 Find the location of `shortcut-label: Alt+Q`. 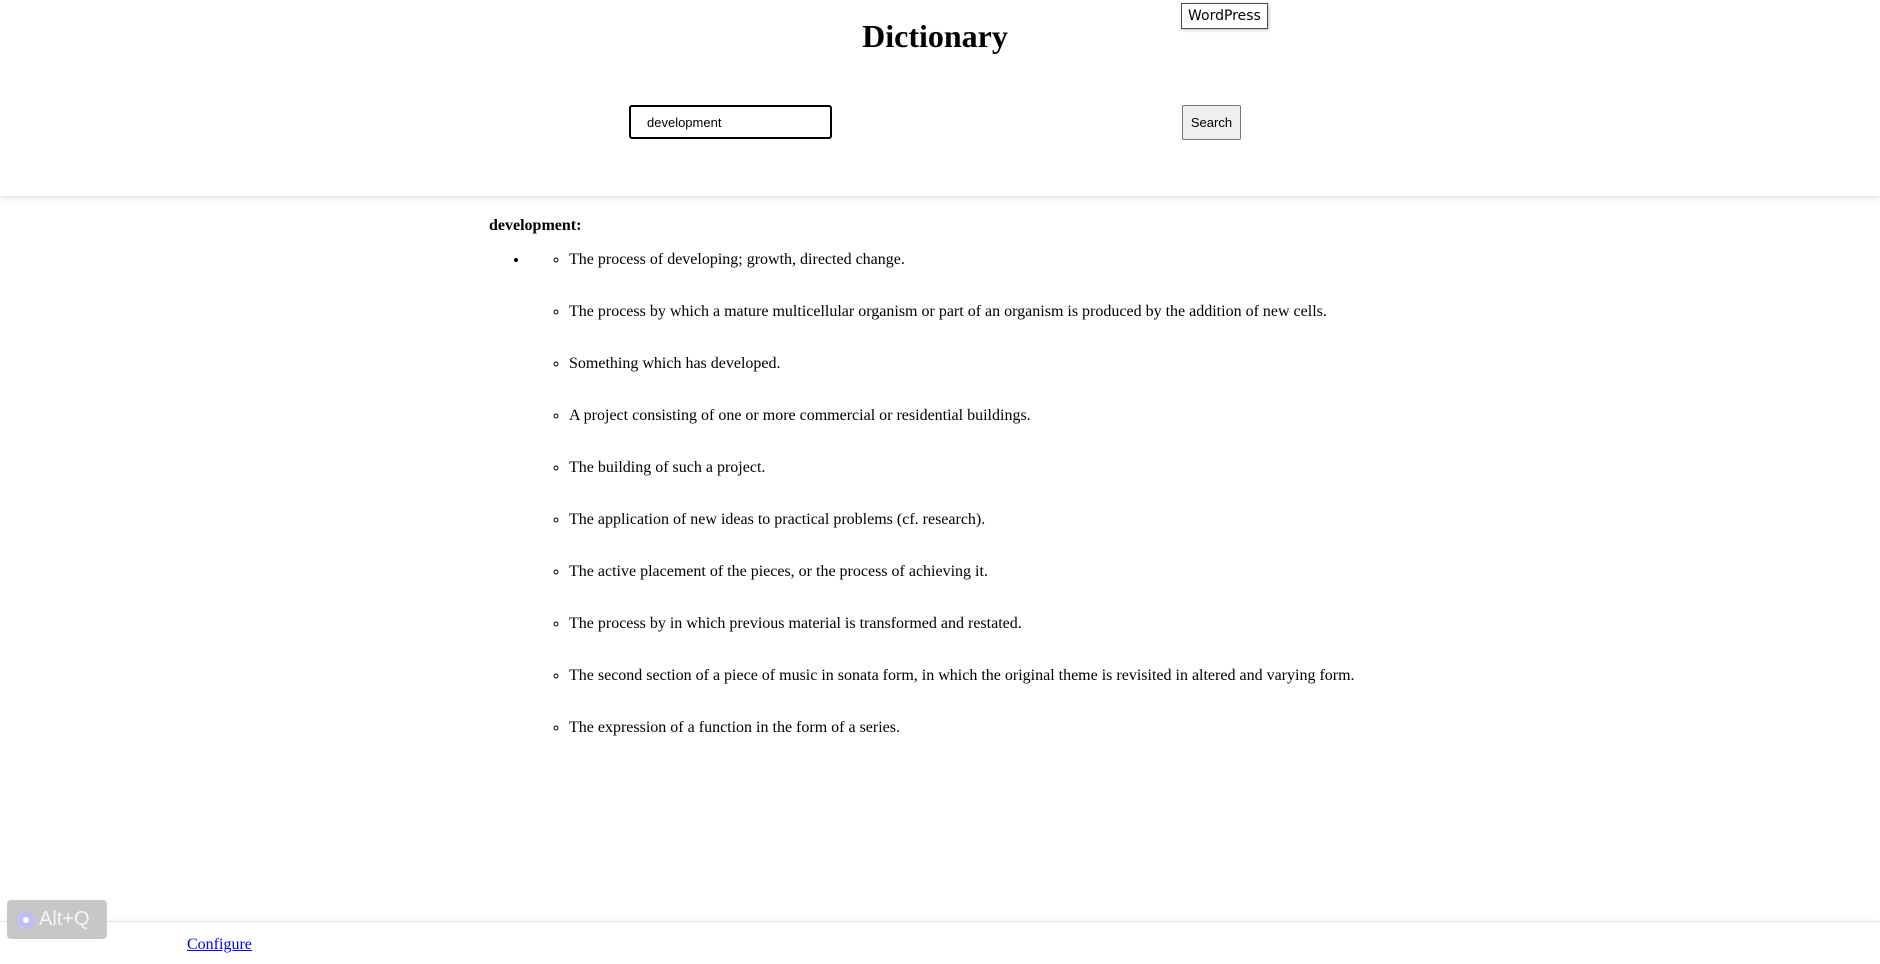

shortcut-label: Alt+Q is located at coordinates (64, 919).